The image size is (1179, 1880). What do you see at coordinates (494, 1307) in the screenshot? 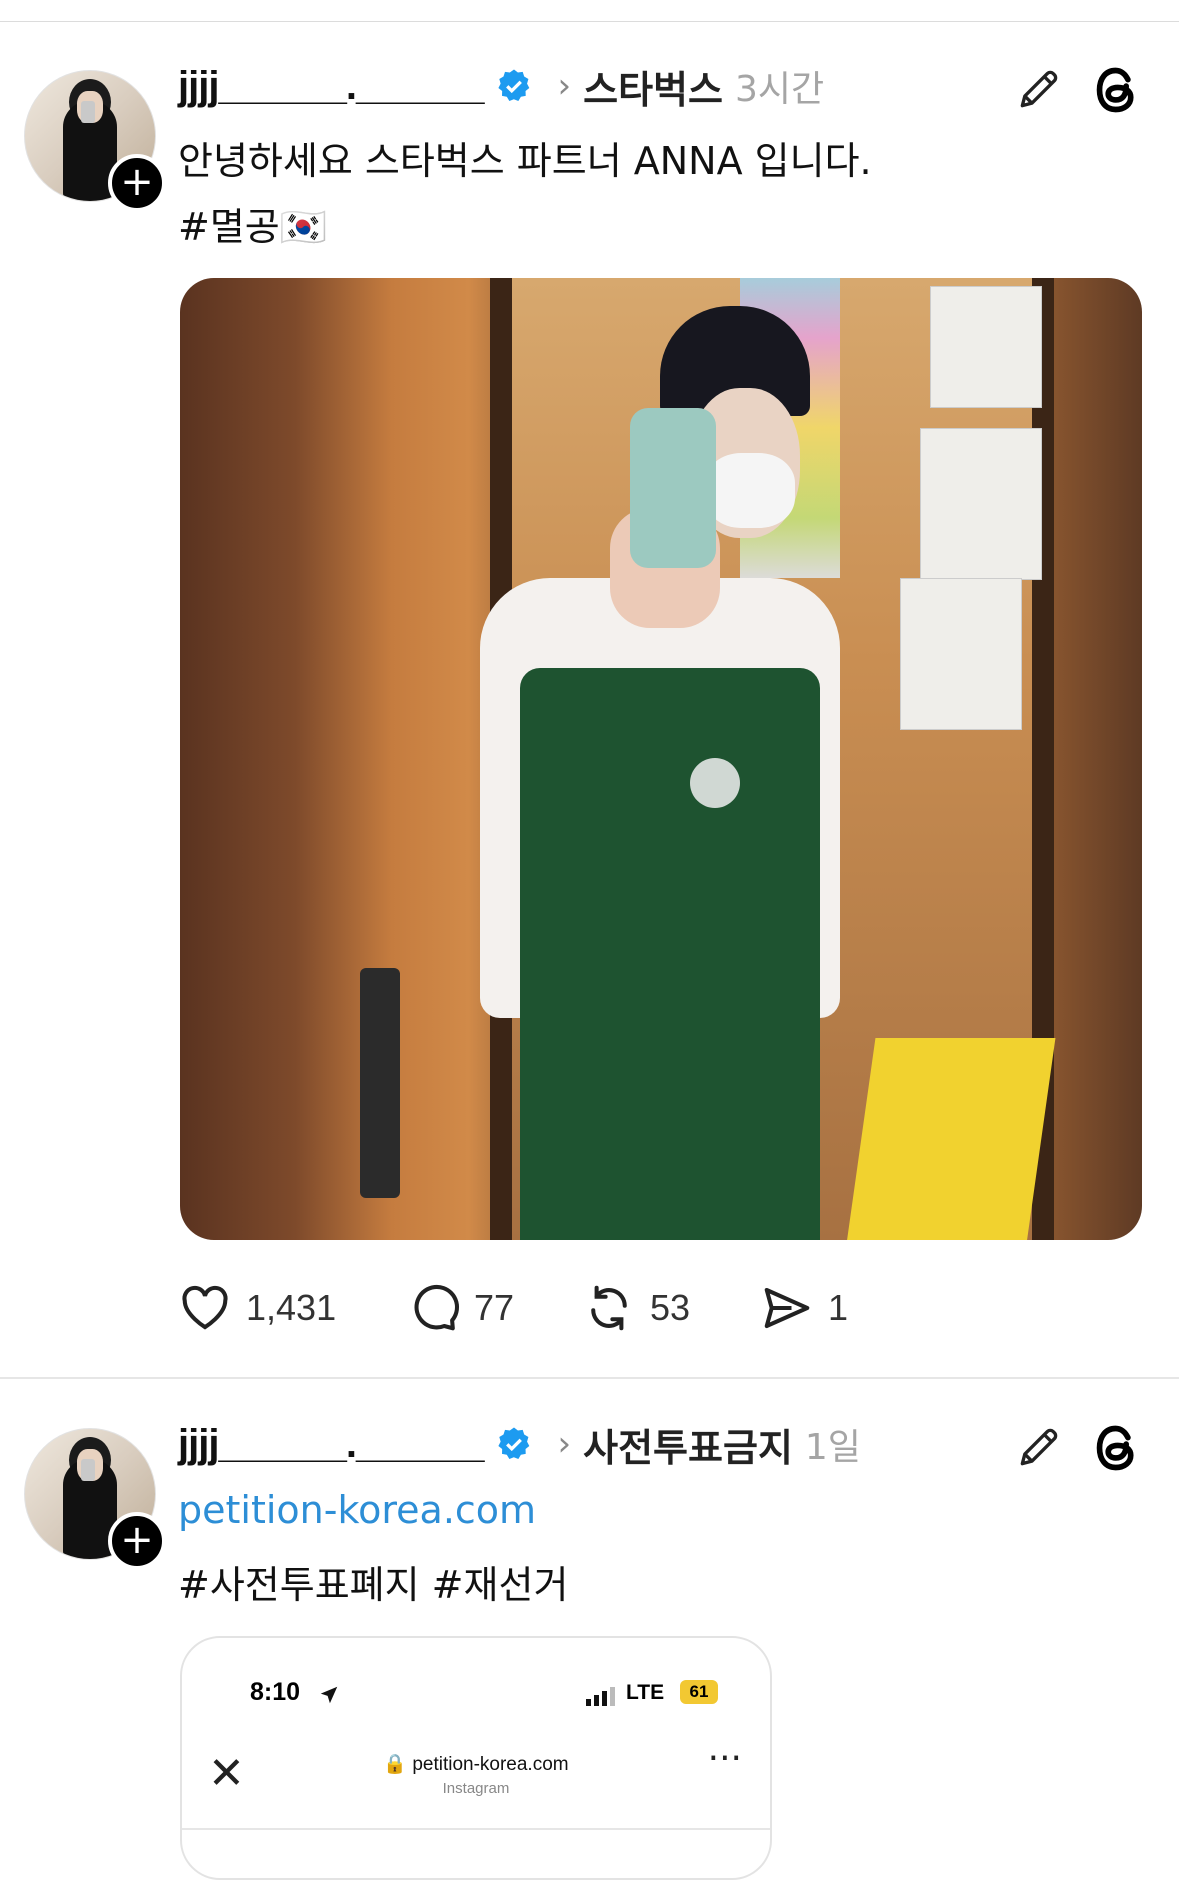
I see `comment-count: 77` at bounding box center [494, 1307].